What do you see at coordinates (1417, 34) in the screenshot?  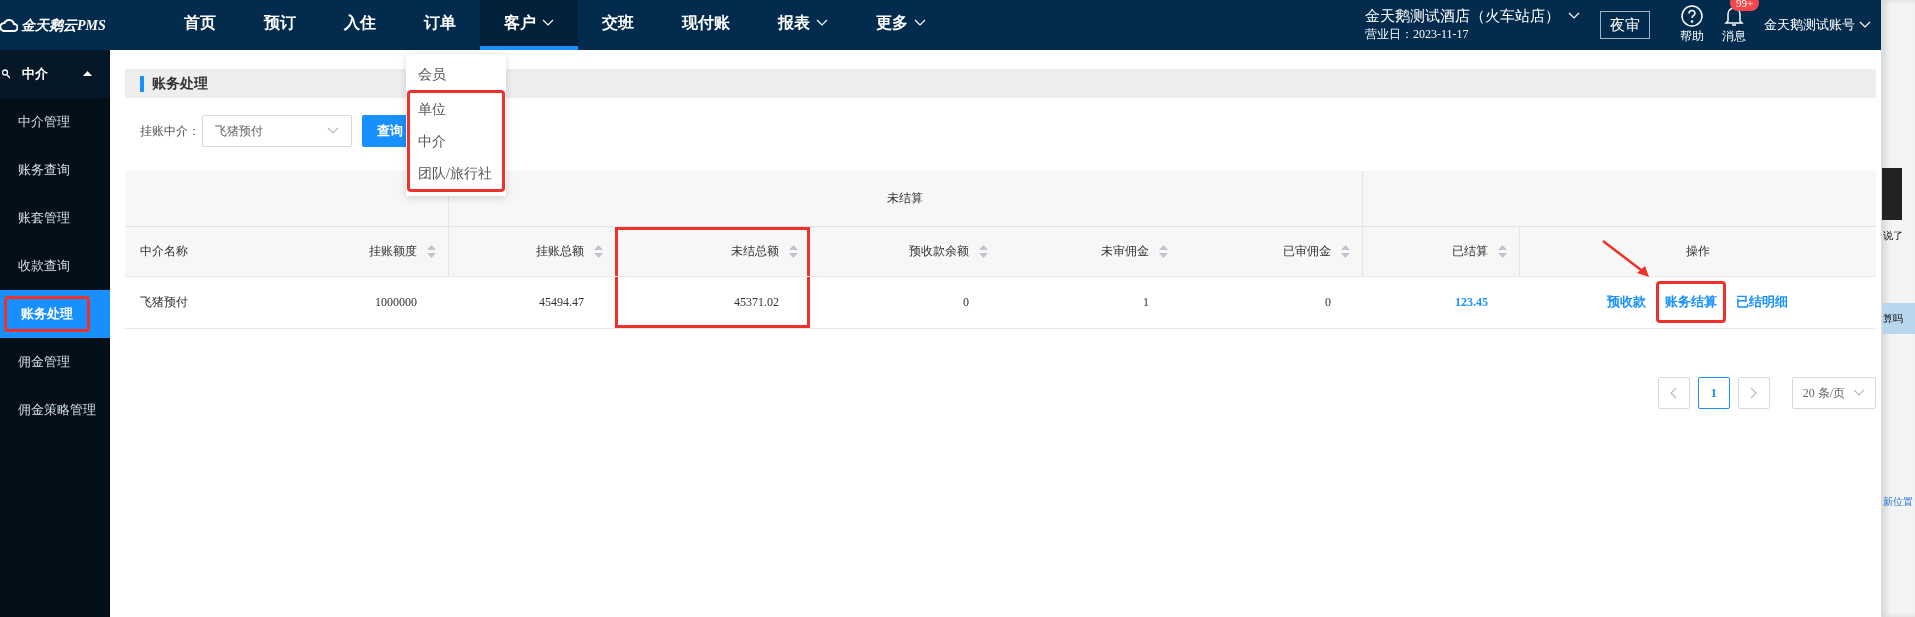 I see `business-date: 营业日：2023-11-17` at bounding box center [1417, 34].